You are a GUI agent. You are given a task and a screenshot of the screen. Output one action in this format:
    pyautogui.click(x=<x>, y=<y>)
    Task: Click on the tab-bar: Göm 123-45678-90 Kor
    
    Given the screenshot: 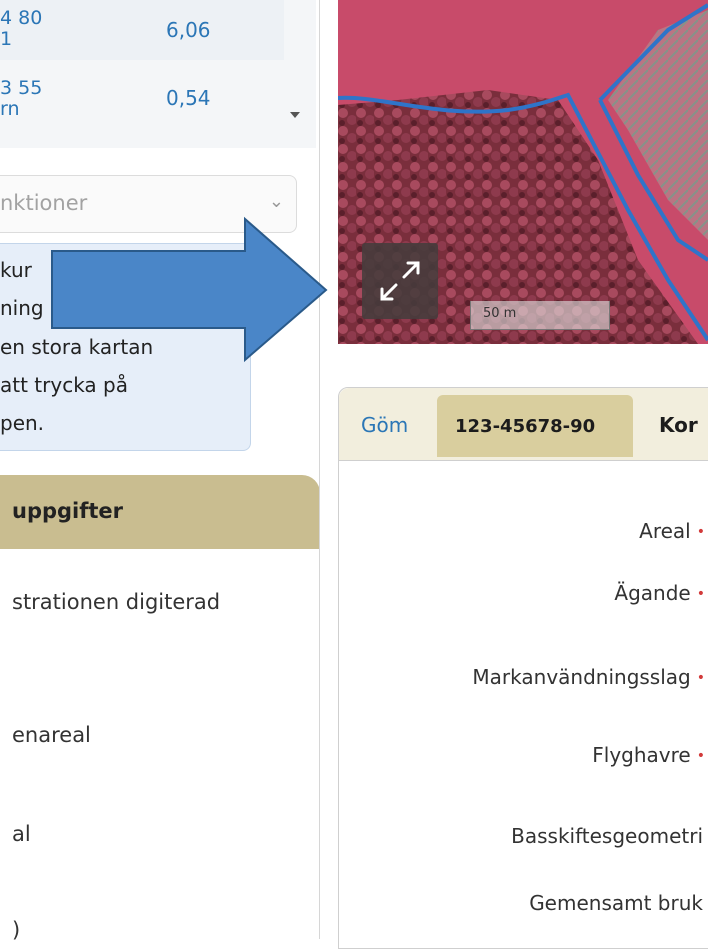 What is the action you would take?
    pyautogui.click(x=523, y=424)
    